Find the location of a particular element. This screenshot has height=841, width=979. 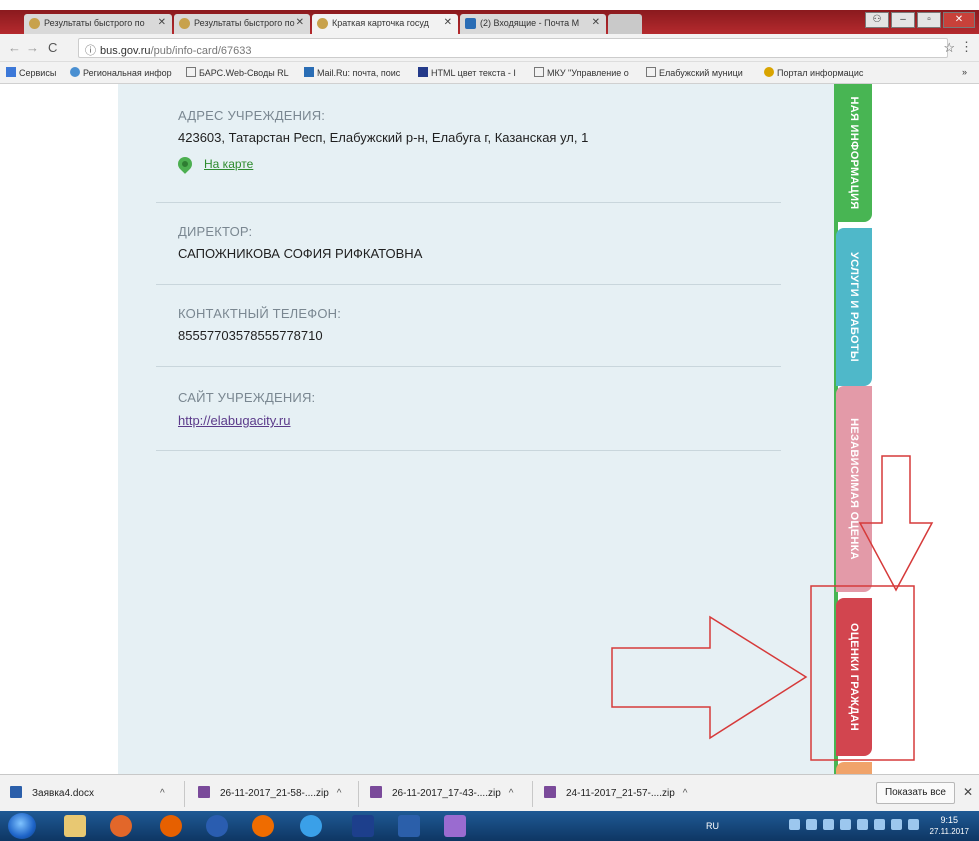

browser-tab-active: Краткая карточка госуд ✕ is located at coordinates (385, 24).